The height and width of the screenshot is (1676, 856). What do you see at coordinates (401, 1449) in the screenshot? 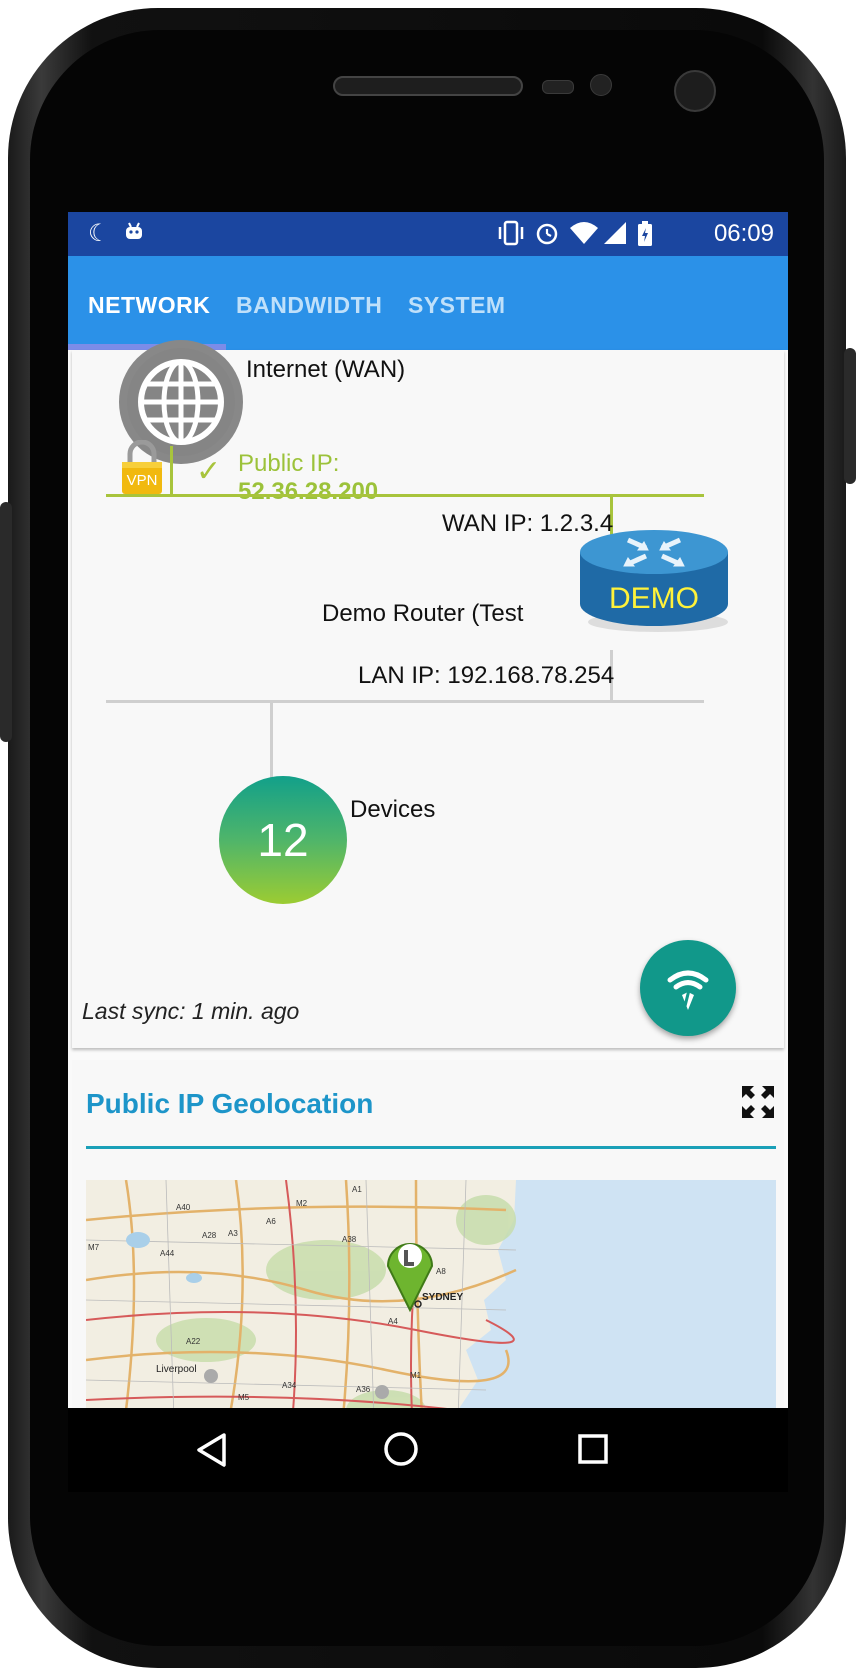
I see `home-icon` at bounding box center [401, 1449].